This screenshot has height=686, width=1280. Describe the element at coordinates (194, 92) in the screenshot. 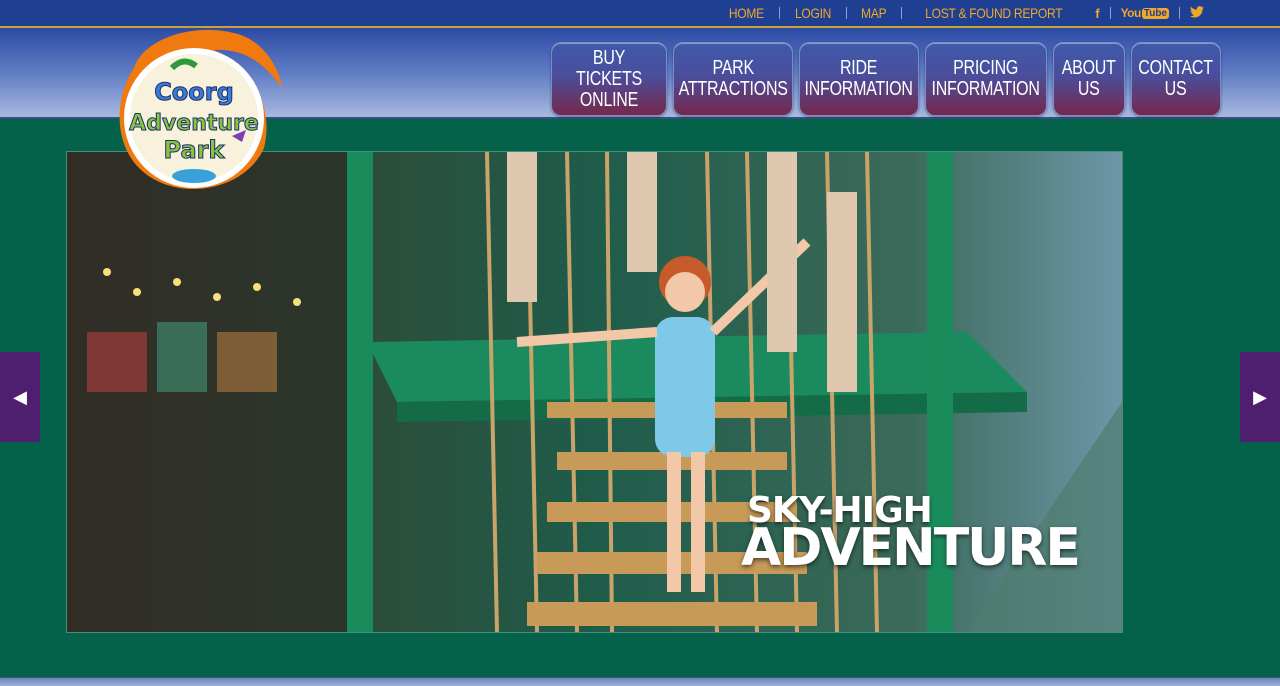

I see `logo-line1: Coorg` at that location.